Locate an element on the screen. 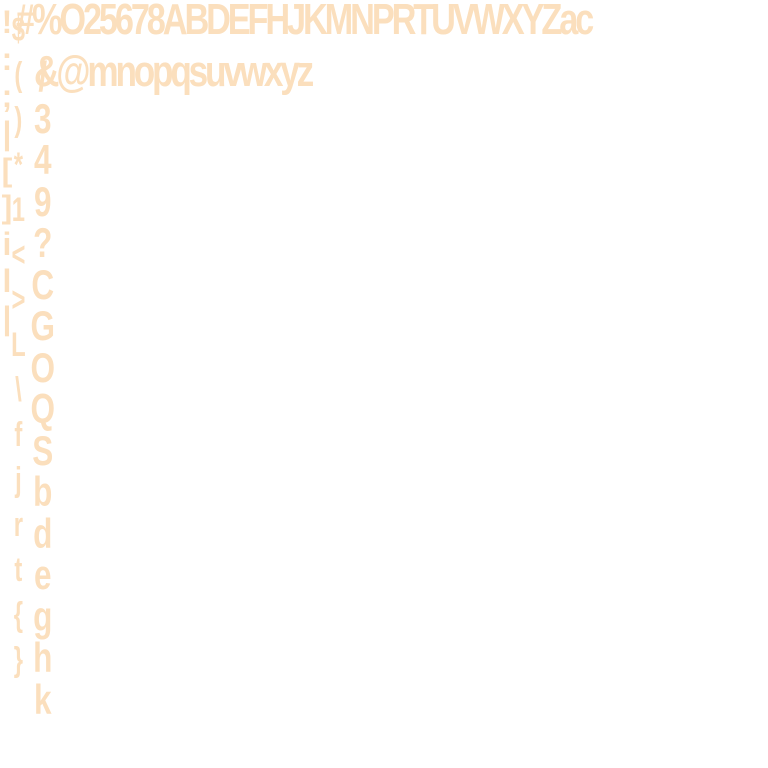 This screenshot has width=768, height=768. glyph: j is located at coordinates (18, 480).